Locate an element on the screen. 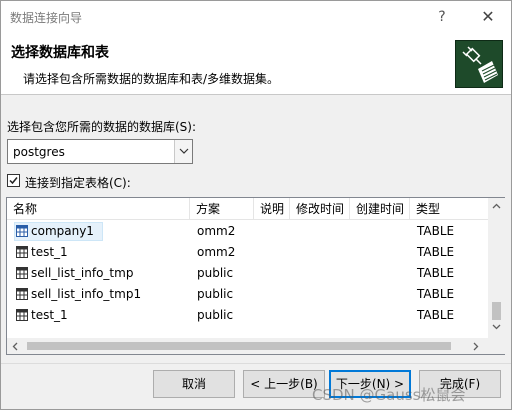  column-header-description: 说明 is located at coordinates (272, 209).